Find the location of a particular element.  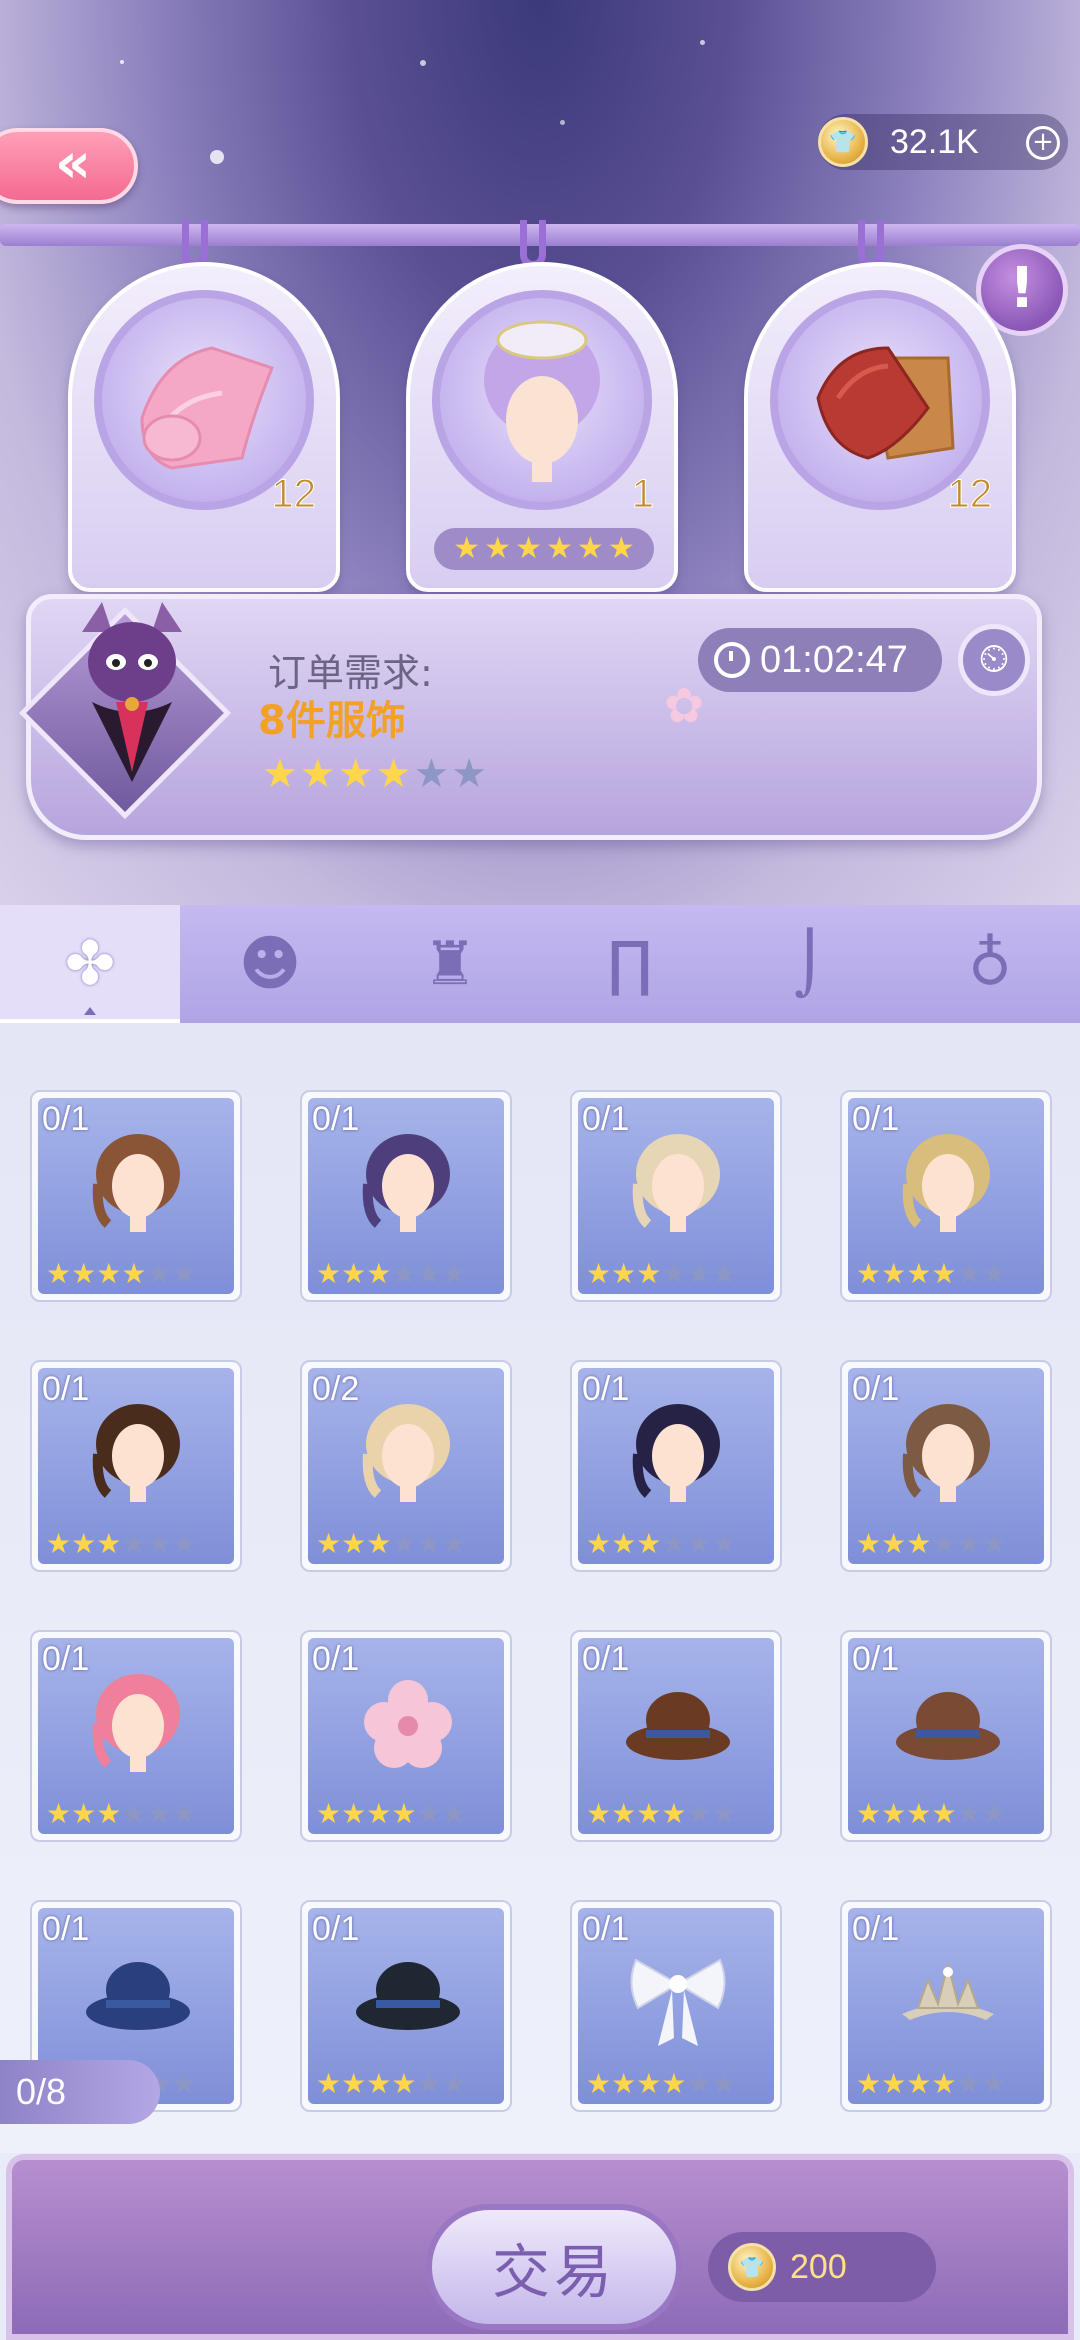

foot-icon: ⌡ is located at coordinates (810, 964).